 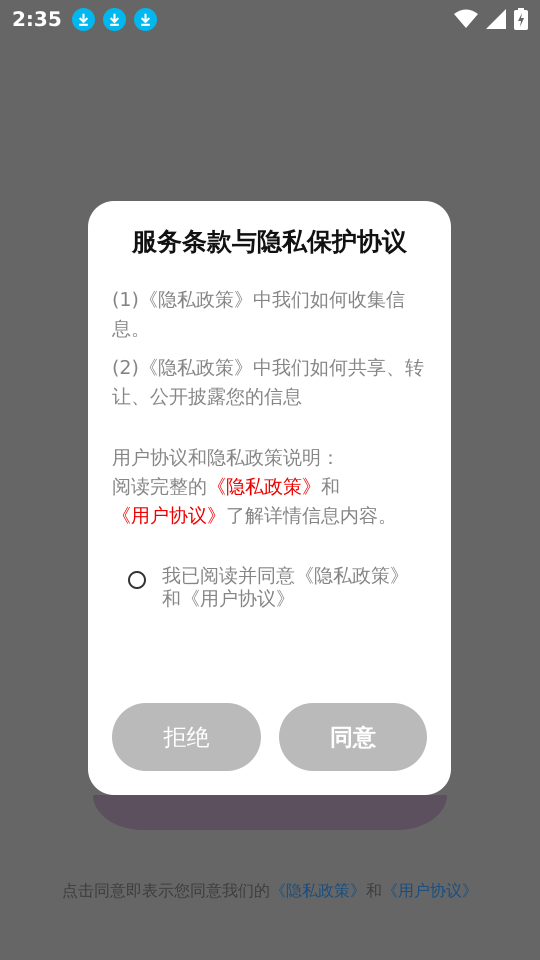 What do you see at coordinates (269, 242) in the screenshot?
I see `dialog-title: 服务条款与隐私保护协议` at bounding box center [269, 242].